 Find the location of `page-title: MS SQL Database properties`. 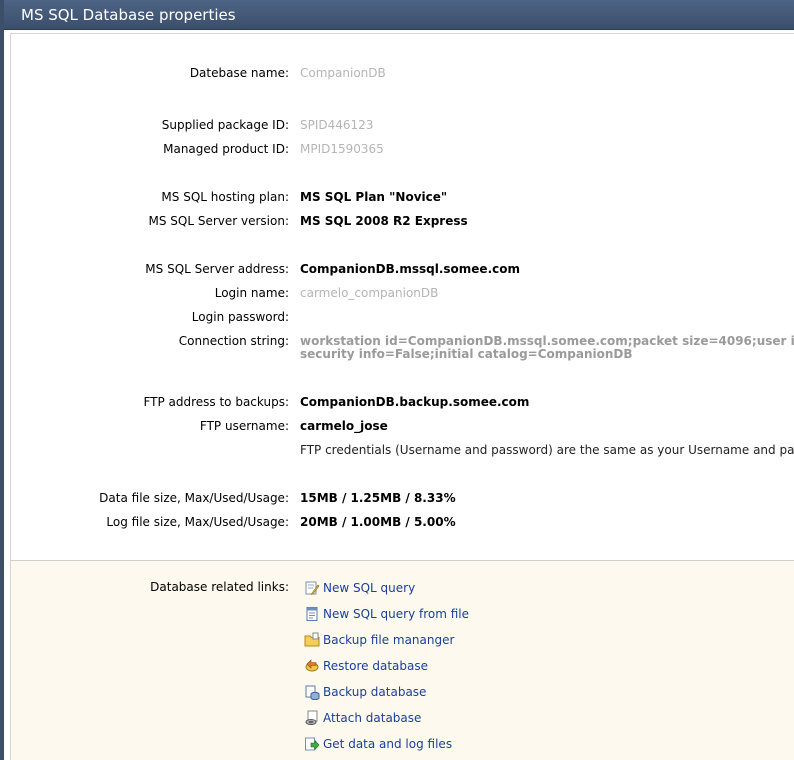

page-title: MS SQL Database properties is located at coordinates (128, 15).